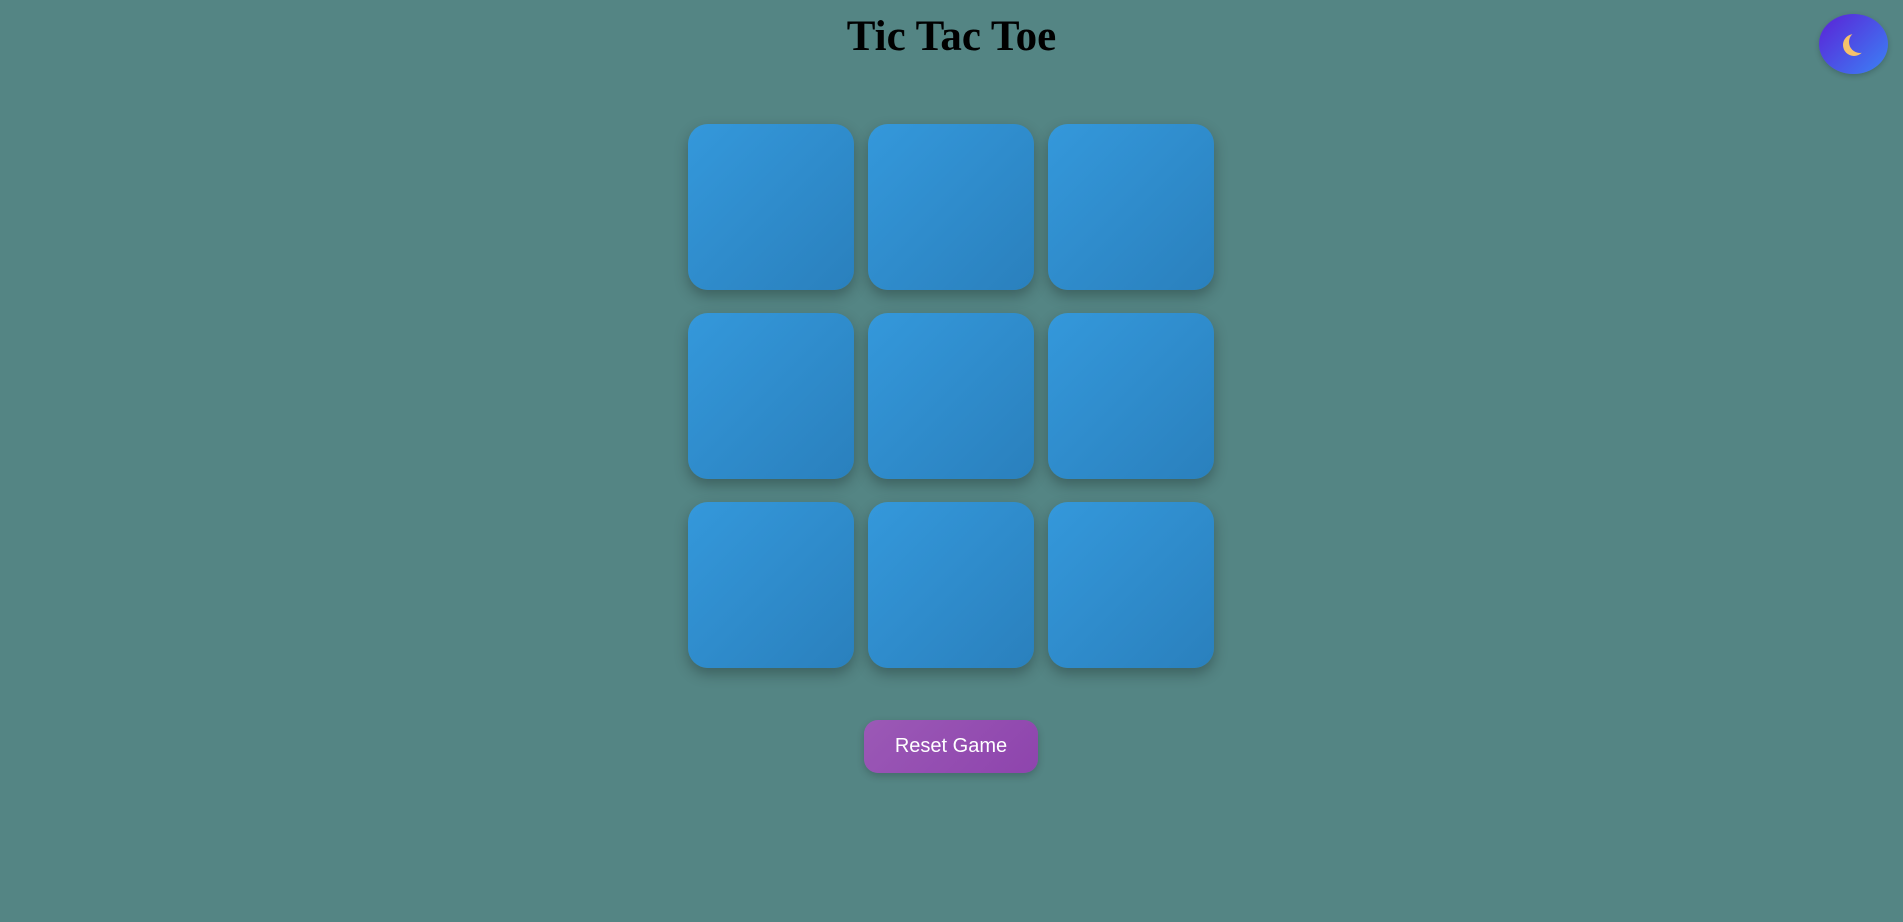  What do you see at coordinates (1860, 42) in the screenshot?
I see `moon-icon` at bounding box center [1860, 42].